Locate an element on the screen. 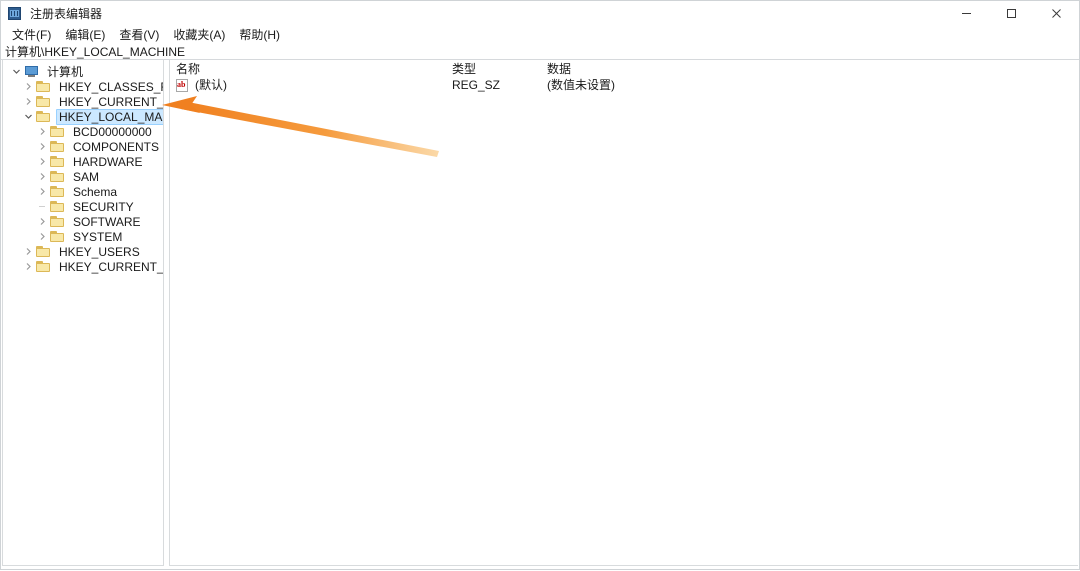 Image resolution: width=1080 pixels, height=571 pixels. column-header-data: 数据 is located at coordinates (559, 69).